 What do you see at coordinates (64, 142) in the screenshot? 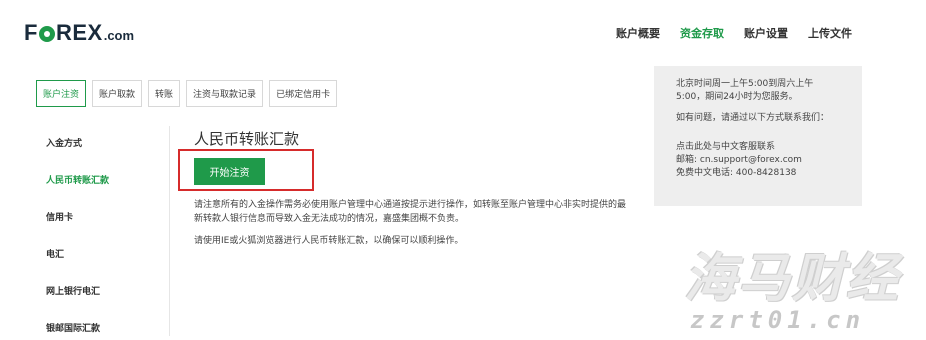
I see `sidebar-item-methods: 入金方式` at bounding box center [64, 142].